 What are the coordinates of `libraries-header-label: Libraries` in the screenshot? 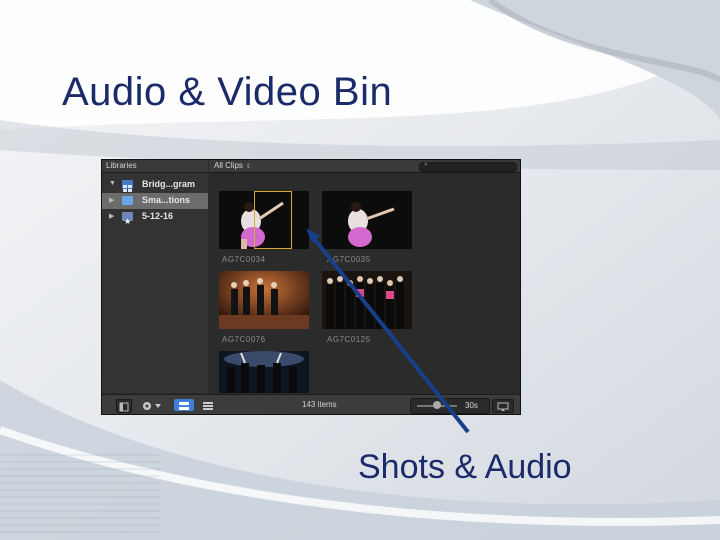 It's located at (121, 165).